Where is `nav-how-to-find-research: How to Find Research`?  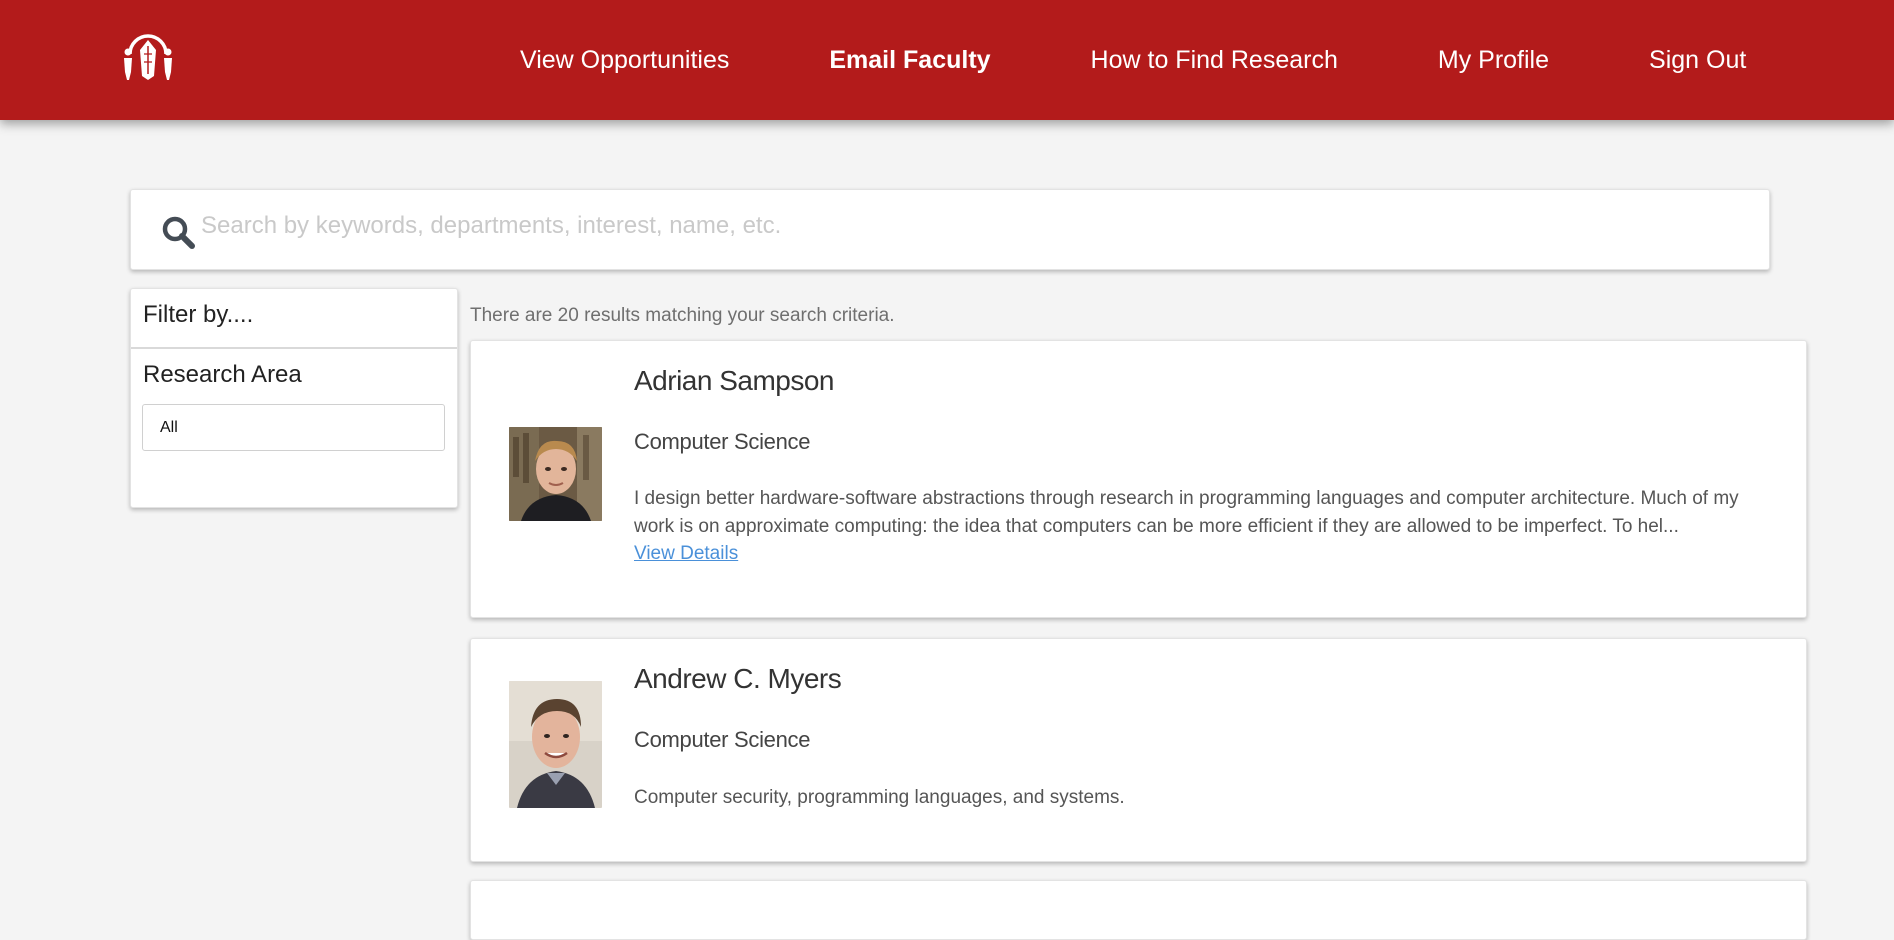 nav-how-to-find-research: How to Find Research is located at coordinates (1214, 60).